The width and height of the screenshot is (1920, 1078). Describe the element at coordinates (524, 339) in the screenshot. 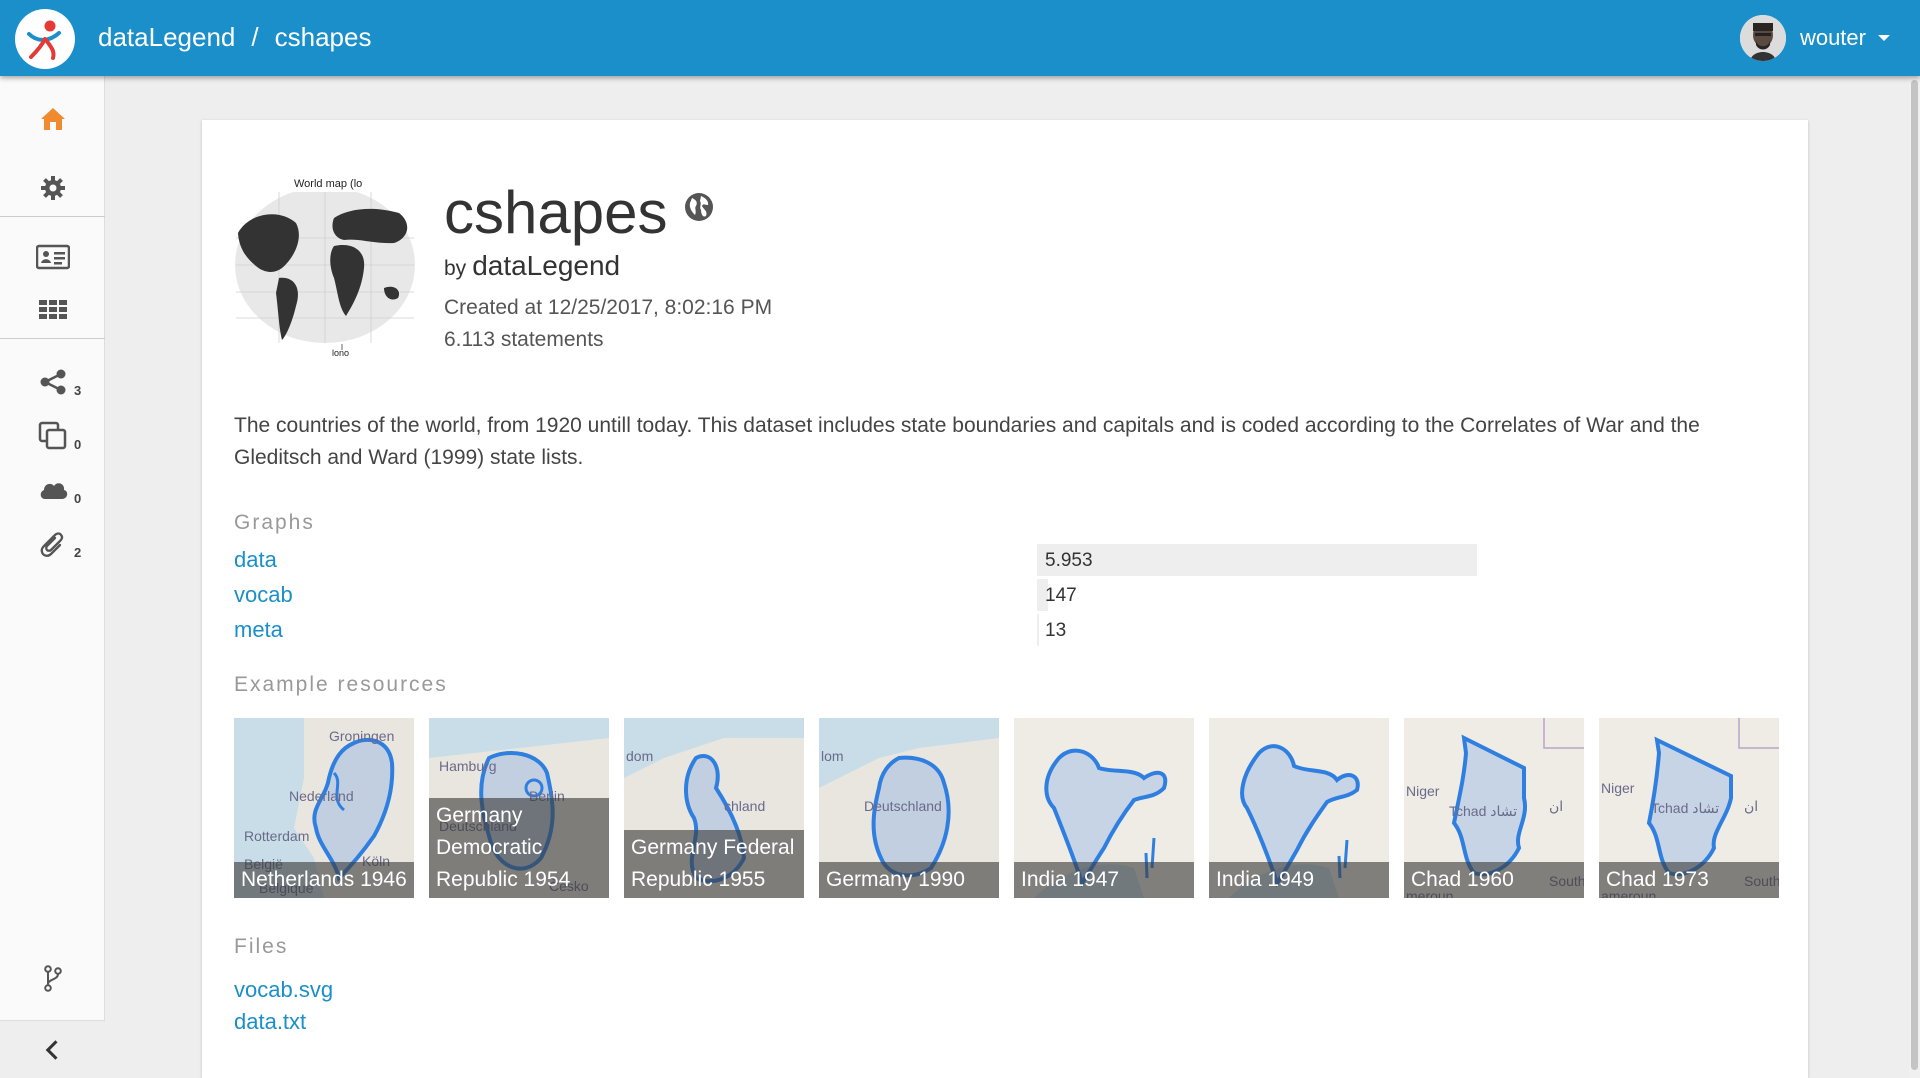

I see `statement-count: 6.113 statements` at that location.